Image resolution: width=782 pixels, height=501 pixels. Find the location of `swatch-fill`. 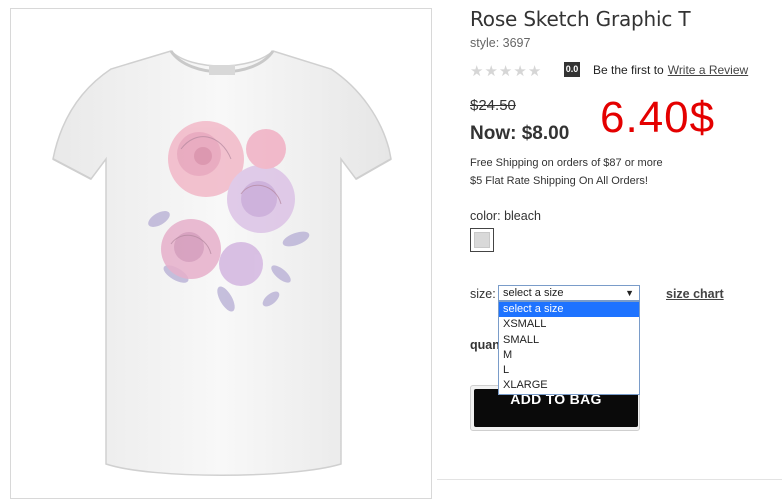

swatch-fill is located at coordinates (482, 240).